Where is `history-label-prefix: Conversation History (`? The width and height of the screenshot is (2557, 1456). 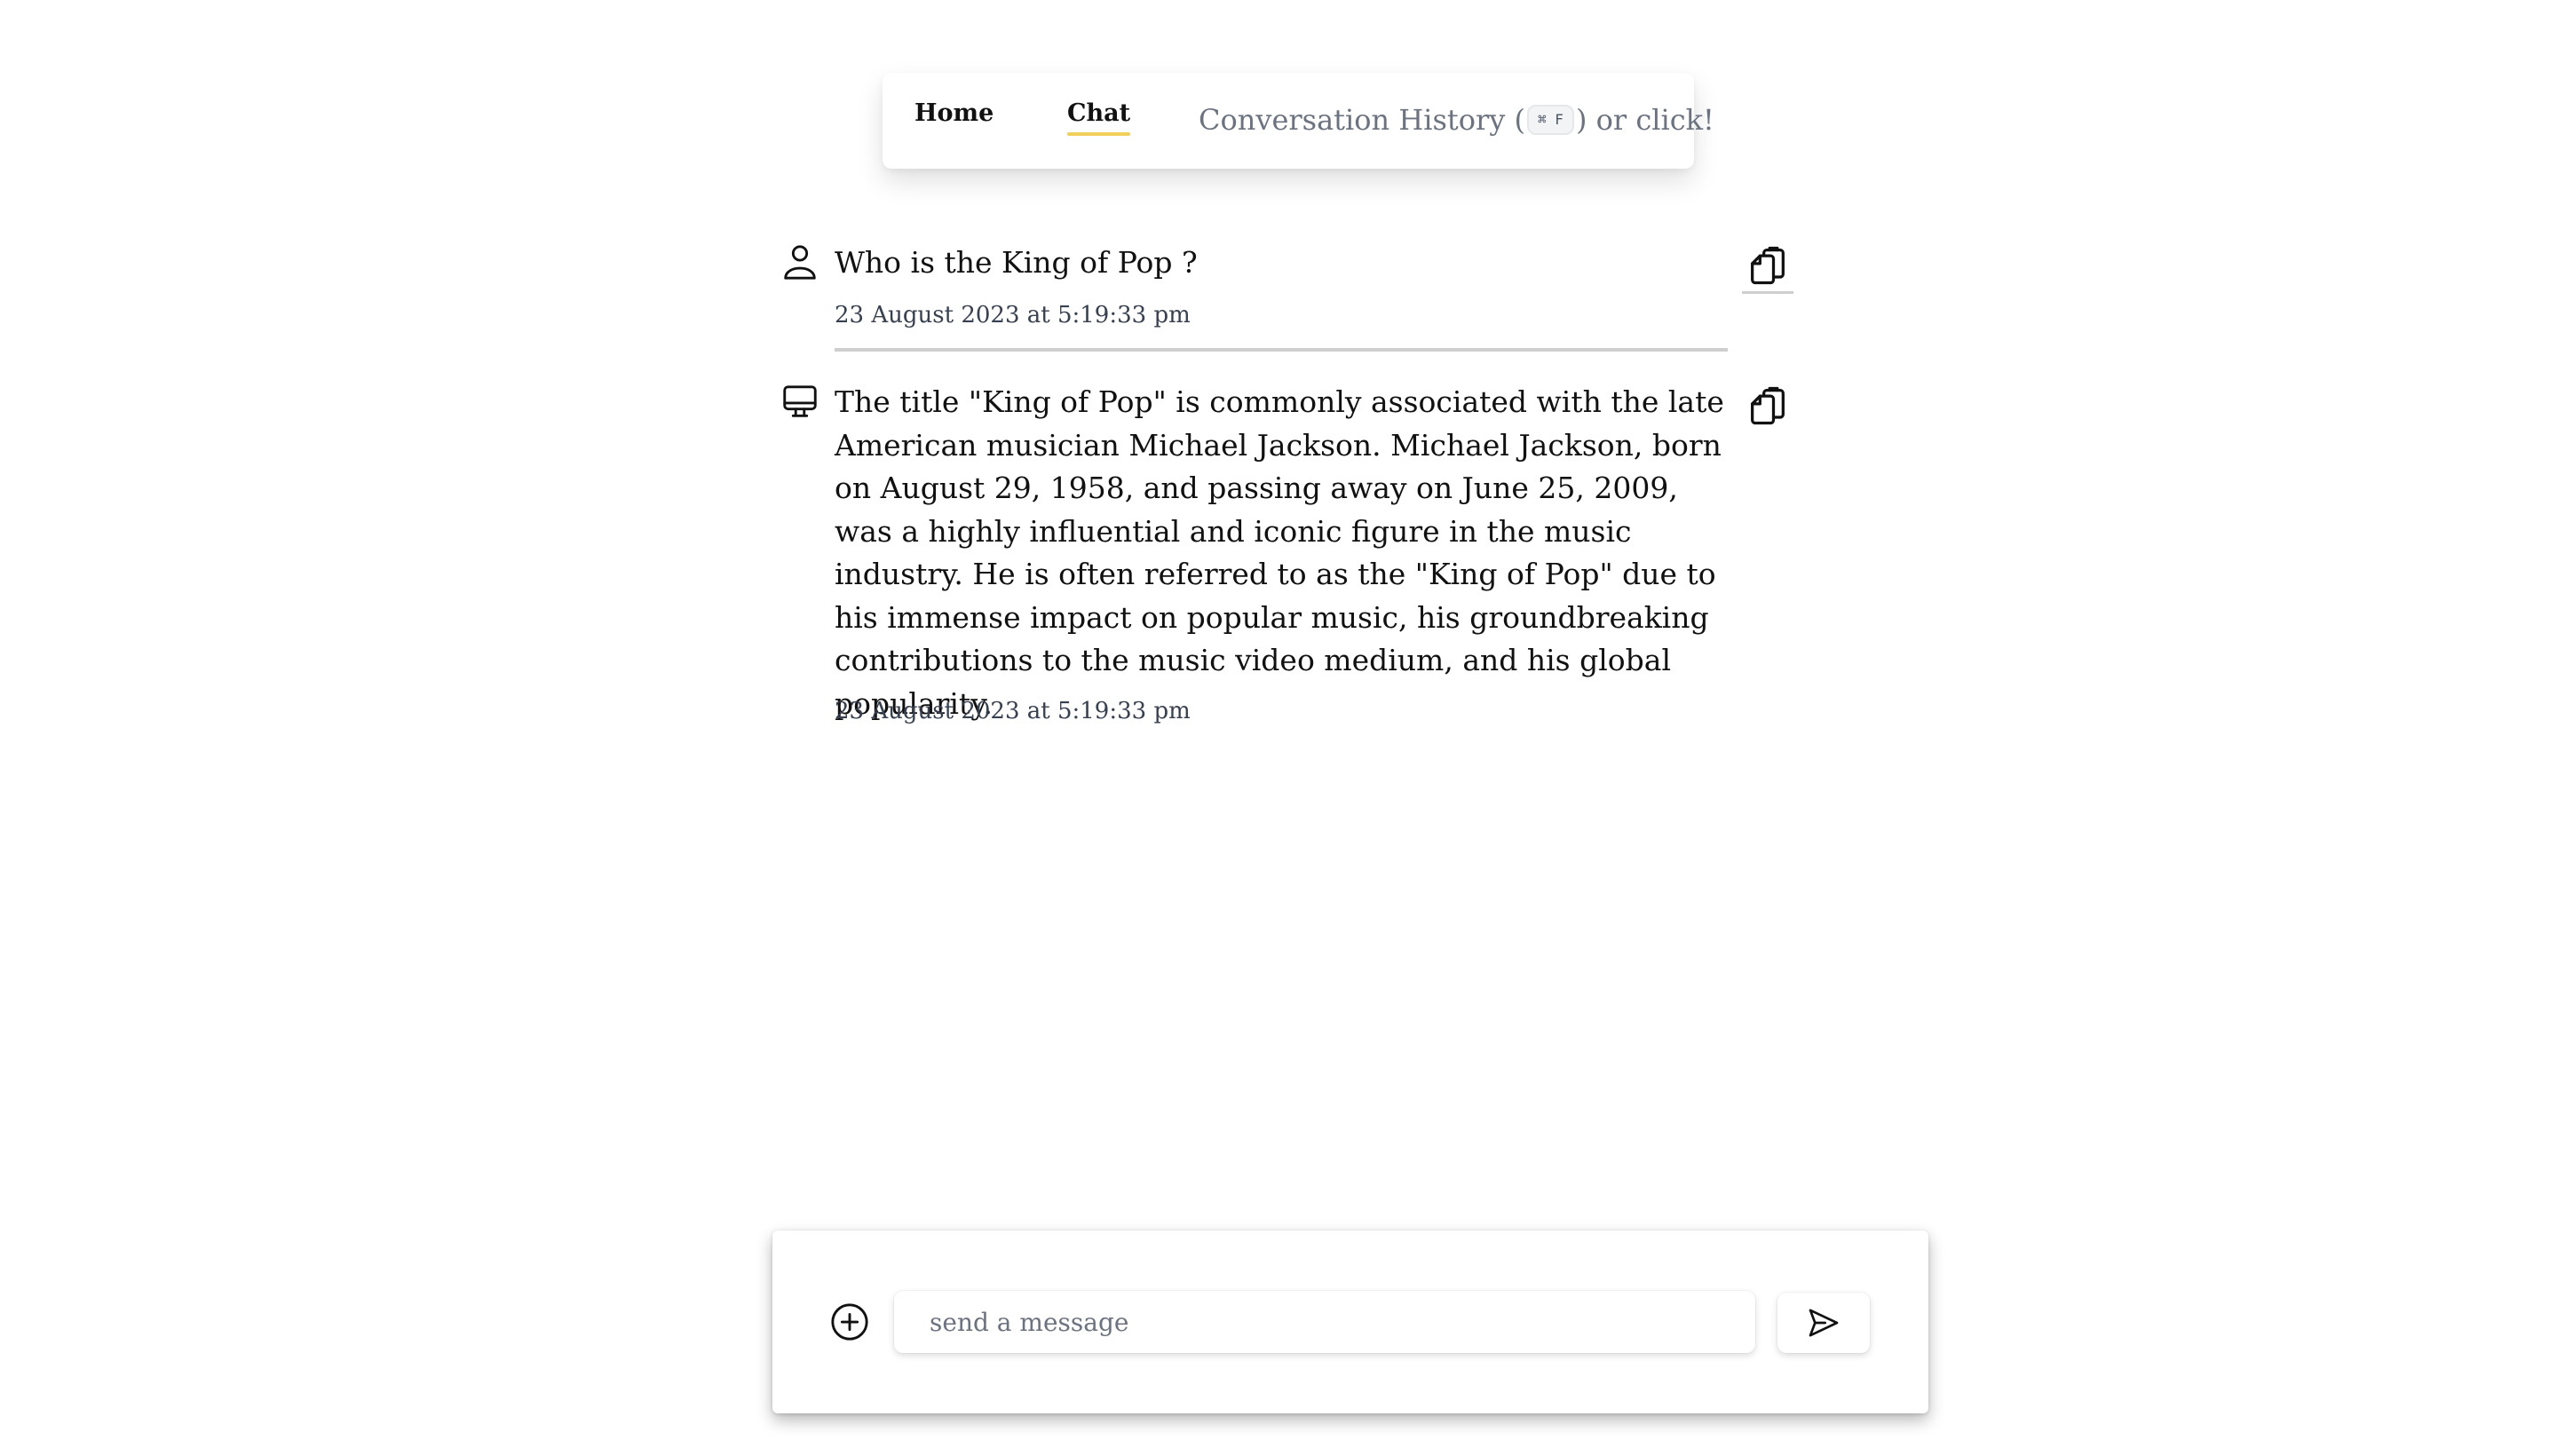
history-label-prefix: Conversation History ( is located at coordinates (1362, 120).